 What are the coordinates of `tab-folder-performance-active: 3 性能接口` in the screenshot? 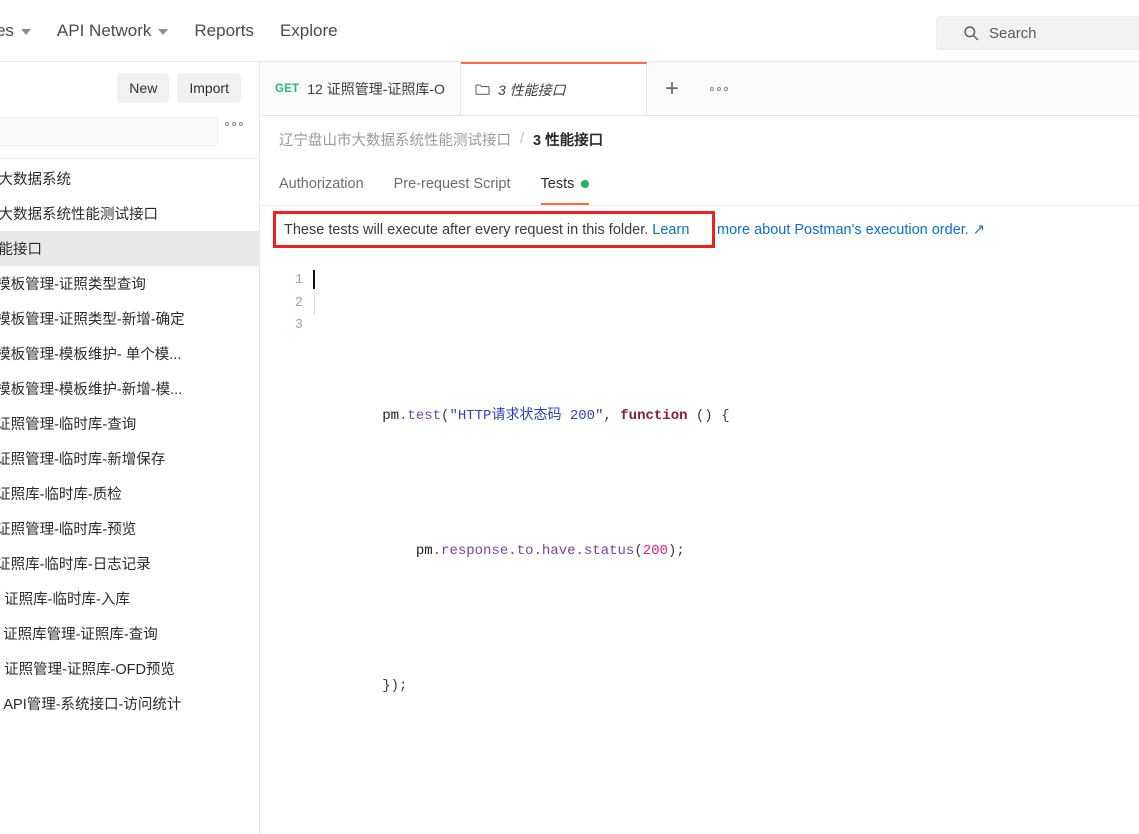 It's located at (554, 88).